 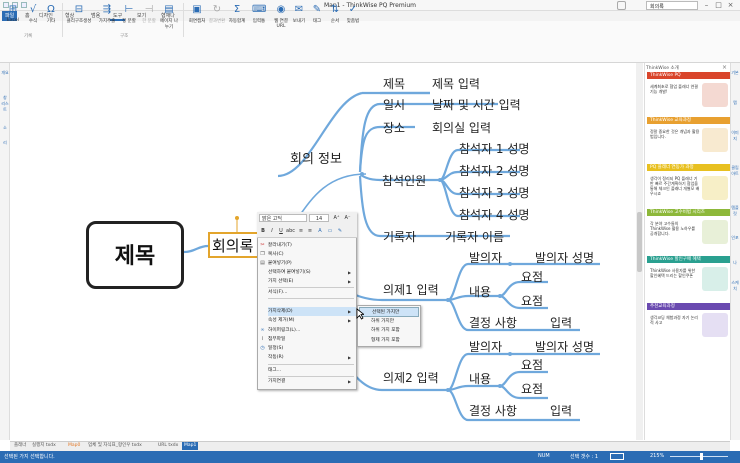 I want to click on doc-tab-url: URL txdx, so click(x=168, y=446).